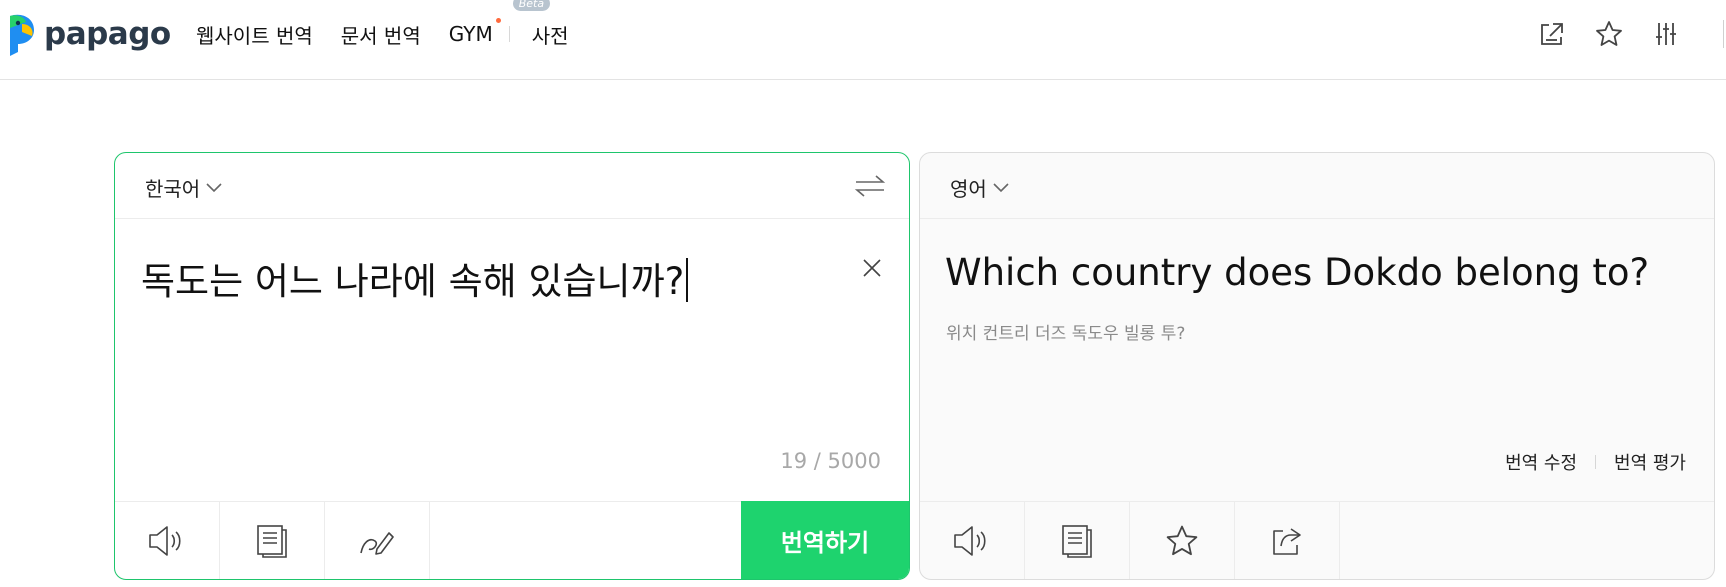  What do you see at coordinates (1666, 34) in the screenshot?
I see `settings-sliders-icon` at bounding box center [1666, 34].